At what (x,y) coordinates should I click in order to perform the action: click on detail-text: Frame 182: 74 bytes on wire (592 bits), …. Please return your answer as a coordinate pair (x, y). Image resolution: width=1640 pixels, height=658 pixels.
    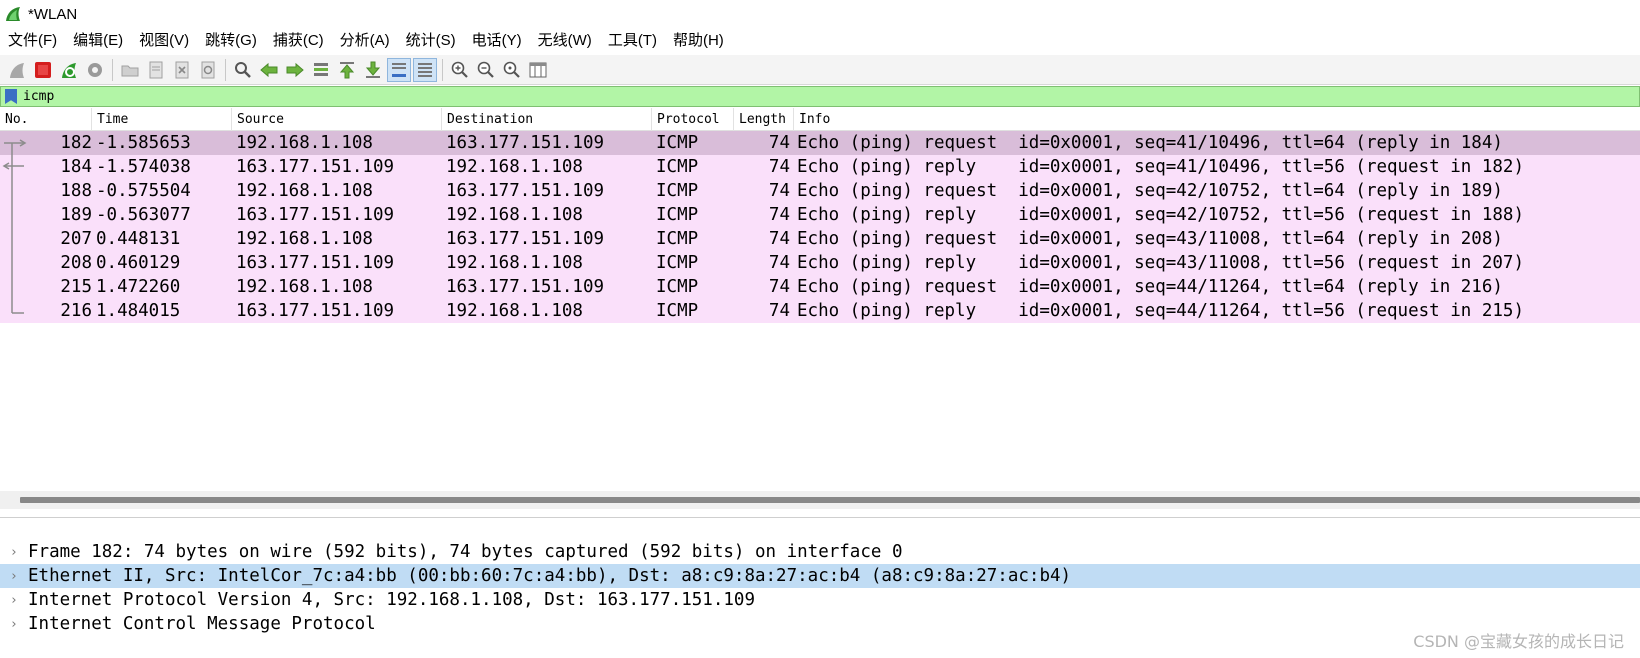
    Looking at the image, I should click on (465, 552).